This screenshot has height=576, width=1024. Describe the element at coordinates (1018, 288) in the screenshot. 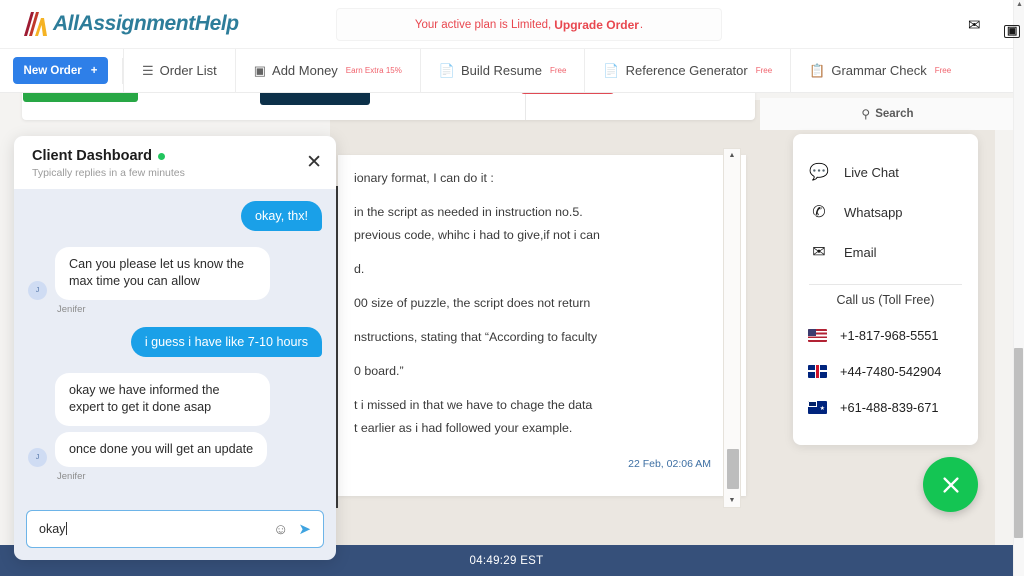

I see `page-scrollbar: ▲` at that location.